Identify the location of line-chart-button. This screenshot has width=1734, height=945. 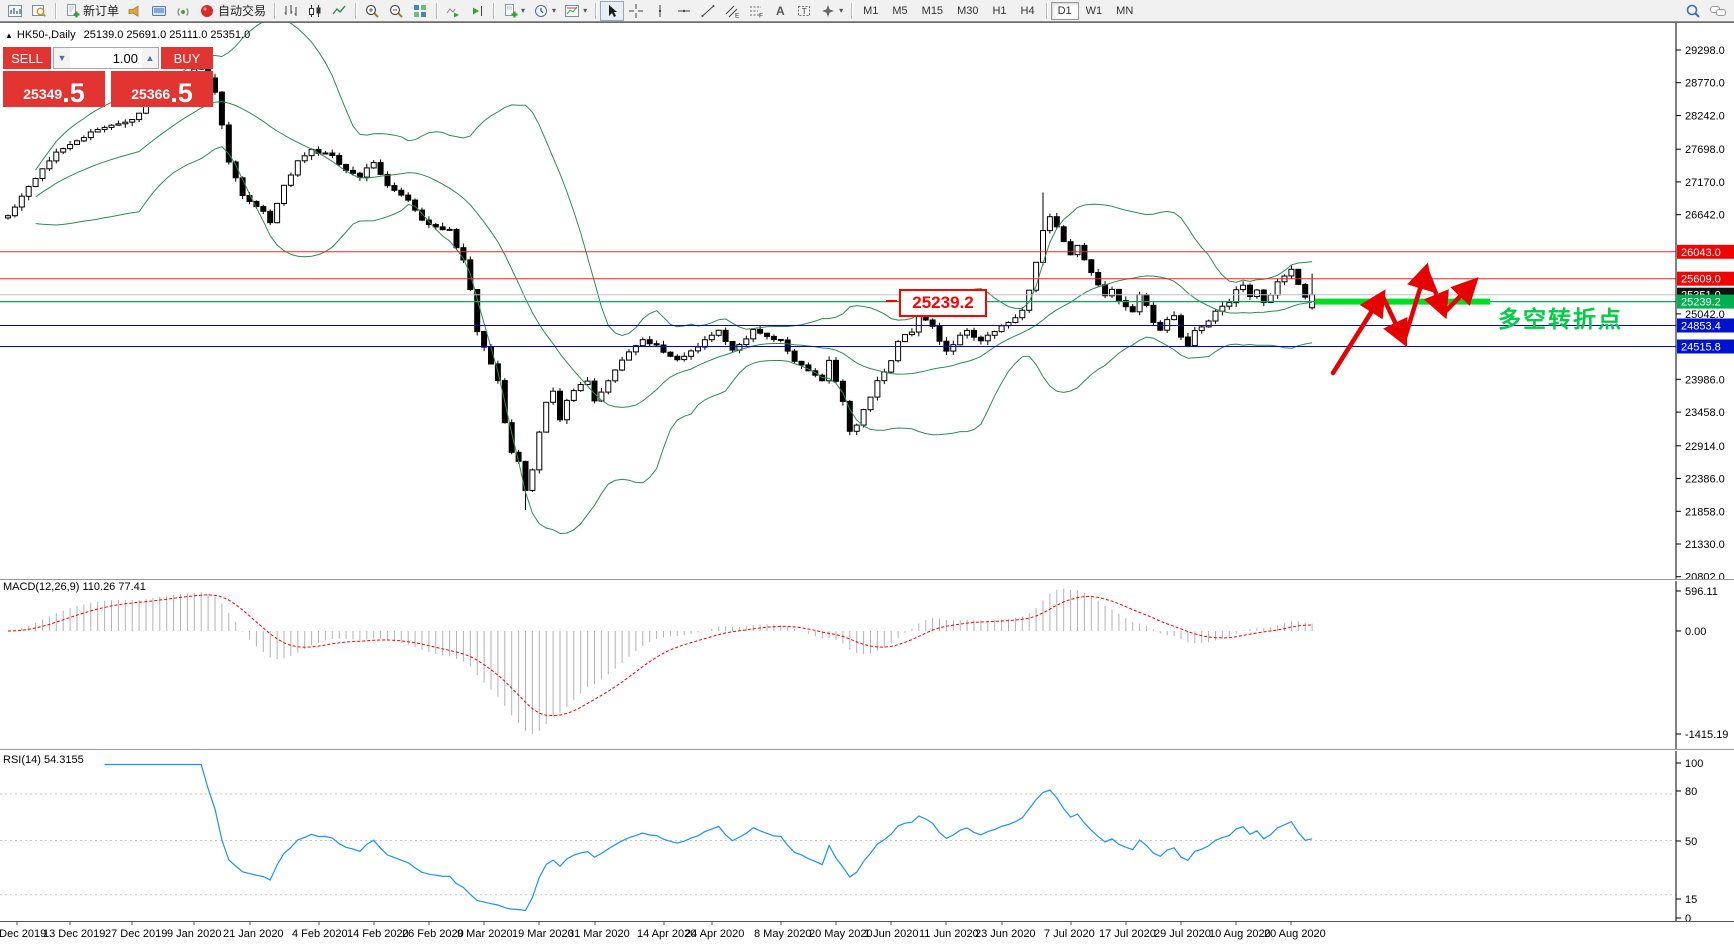
(339, 11).